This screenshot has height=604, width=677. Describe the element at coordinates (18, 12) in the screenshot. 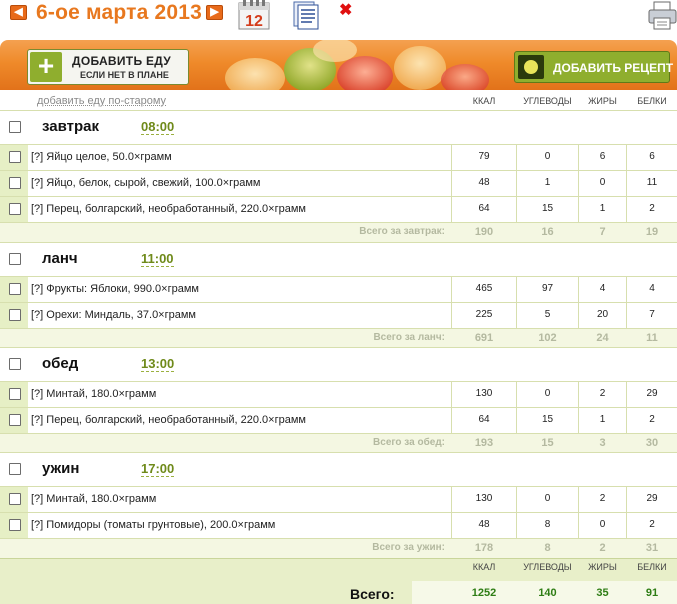

I see `arrow-left-icon: ◀` at that location.